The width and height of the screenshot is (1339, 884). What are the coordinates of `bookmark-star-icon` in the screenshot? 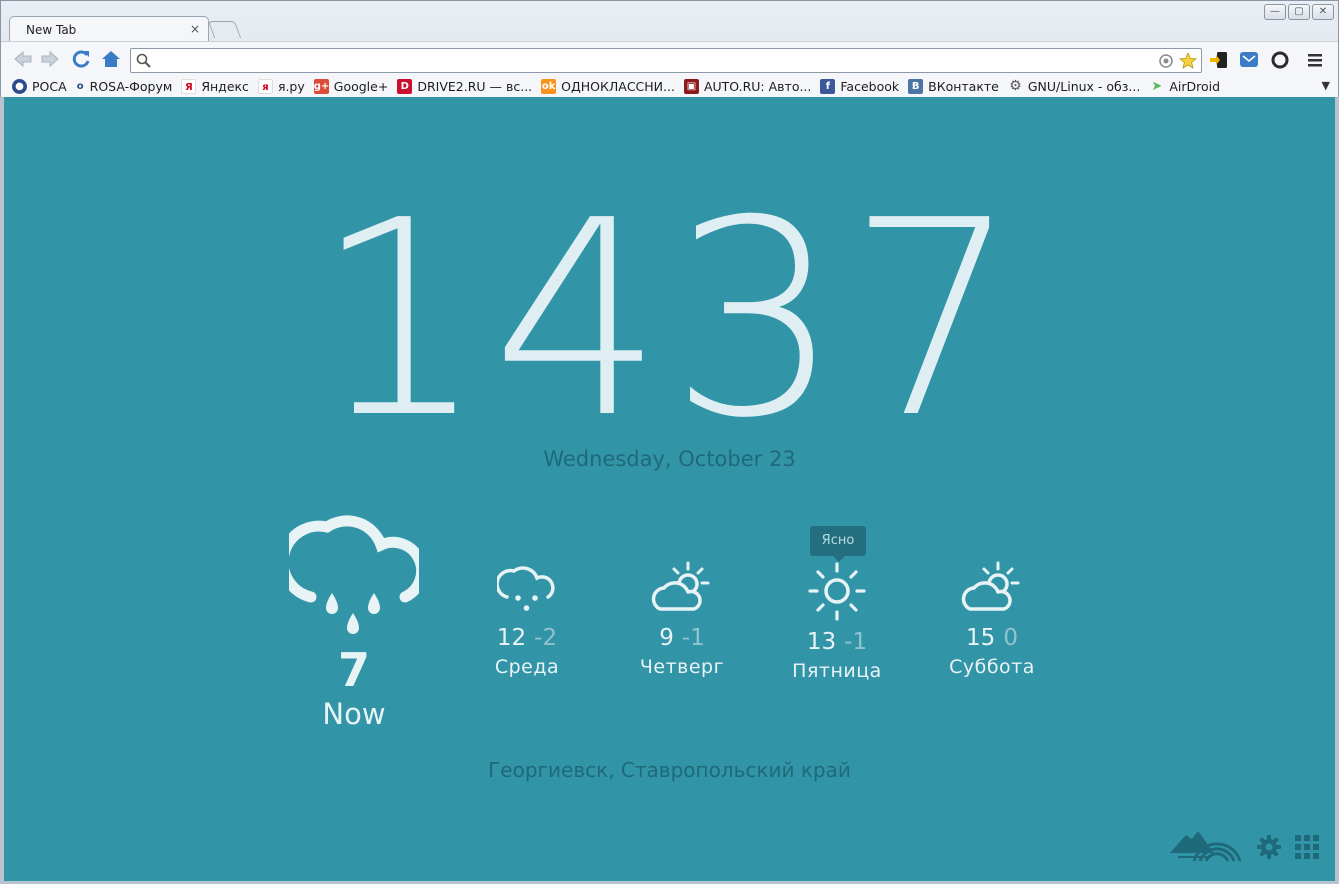 It's located at (1188, 61).